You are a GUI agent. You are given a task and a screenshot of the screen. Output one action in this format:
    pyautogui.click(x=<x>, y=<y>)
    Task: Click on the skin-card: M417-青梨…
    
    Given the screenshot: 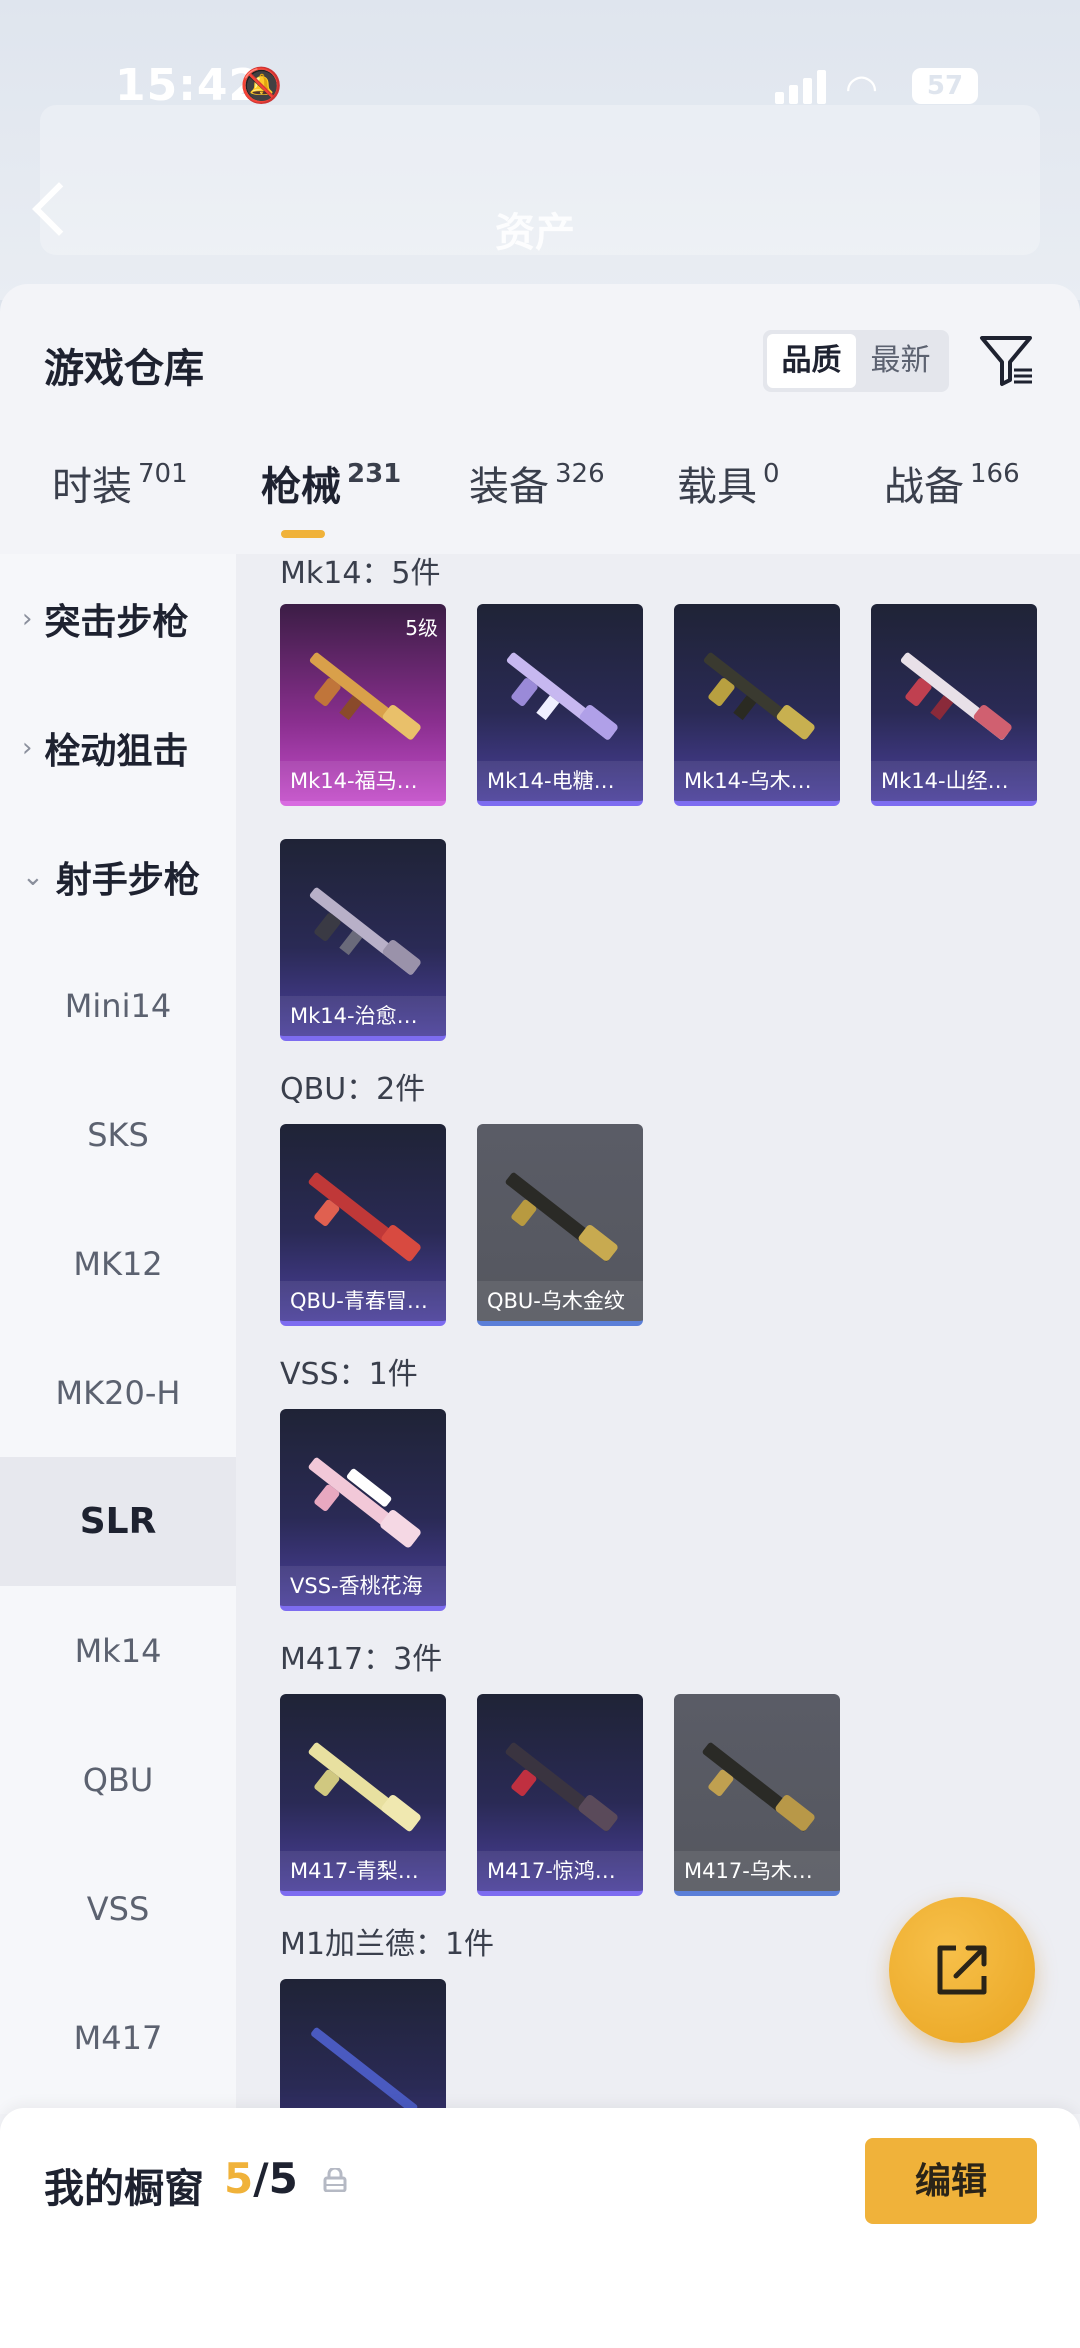 What is the action you would take?
    pyautogui.click(x=363, y=1795)
    